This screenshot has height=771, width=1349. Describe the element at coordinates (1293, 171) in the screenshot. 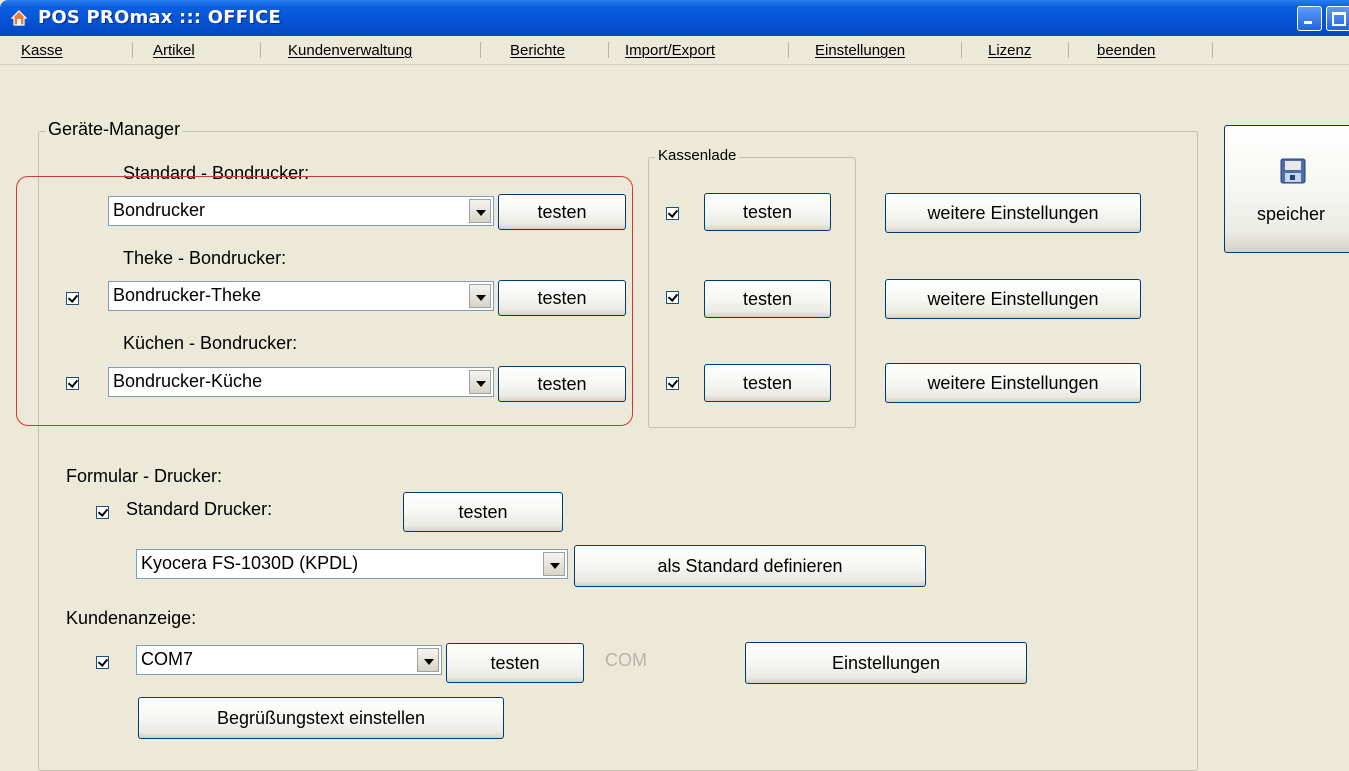

I see `floppy-disk-icon` at that location.